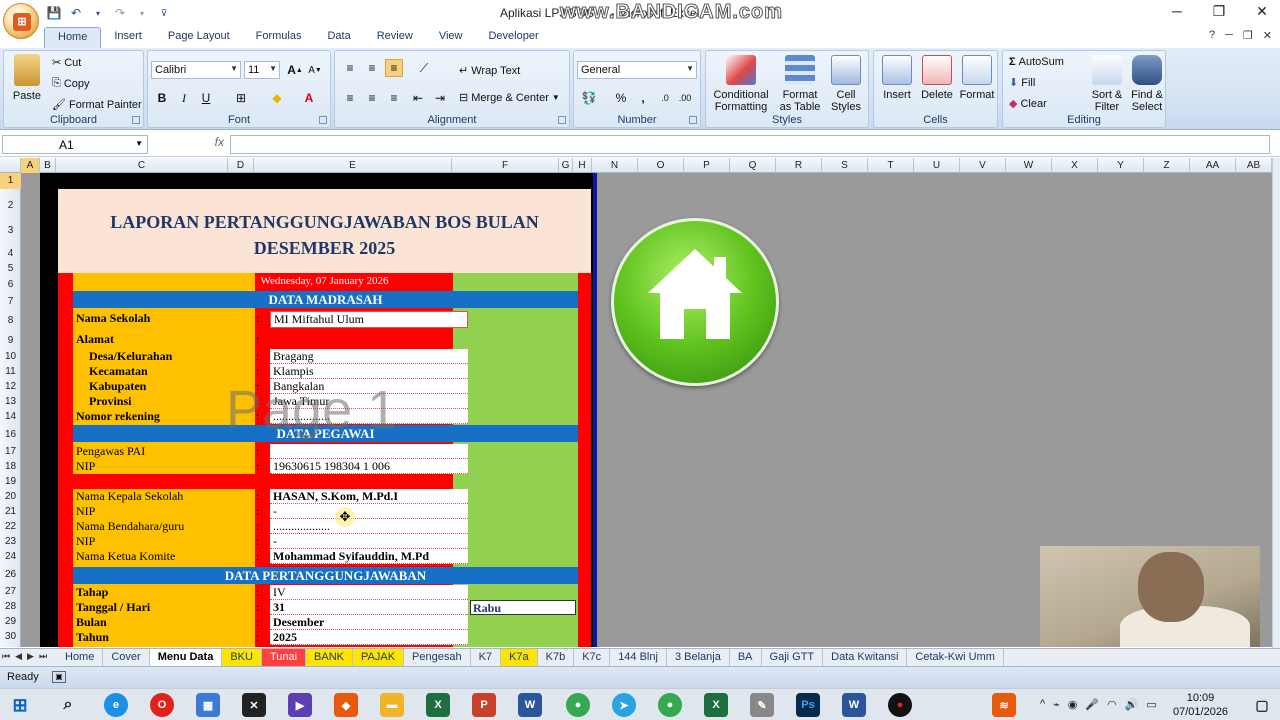  I want to click on sheet-tab: 144 Blnj, so click(638, 657).